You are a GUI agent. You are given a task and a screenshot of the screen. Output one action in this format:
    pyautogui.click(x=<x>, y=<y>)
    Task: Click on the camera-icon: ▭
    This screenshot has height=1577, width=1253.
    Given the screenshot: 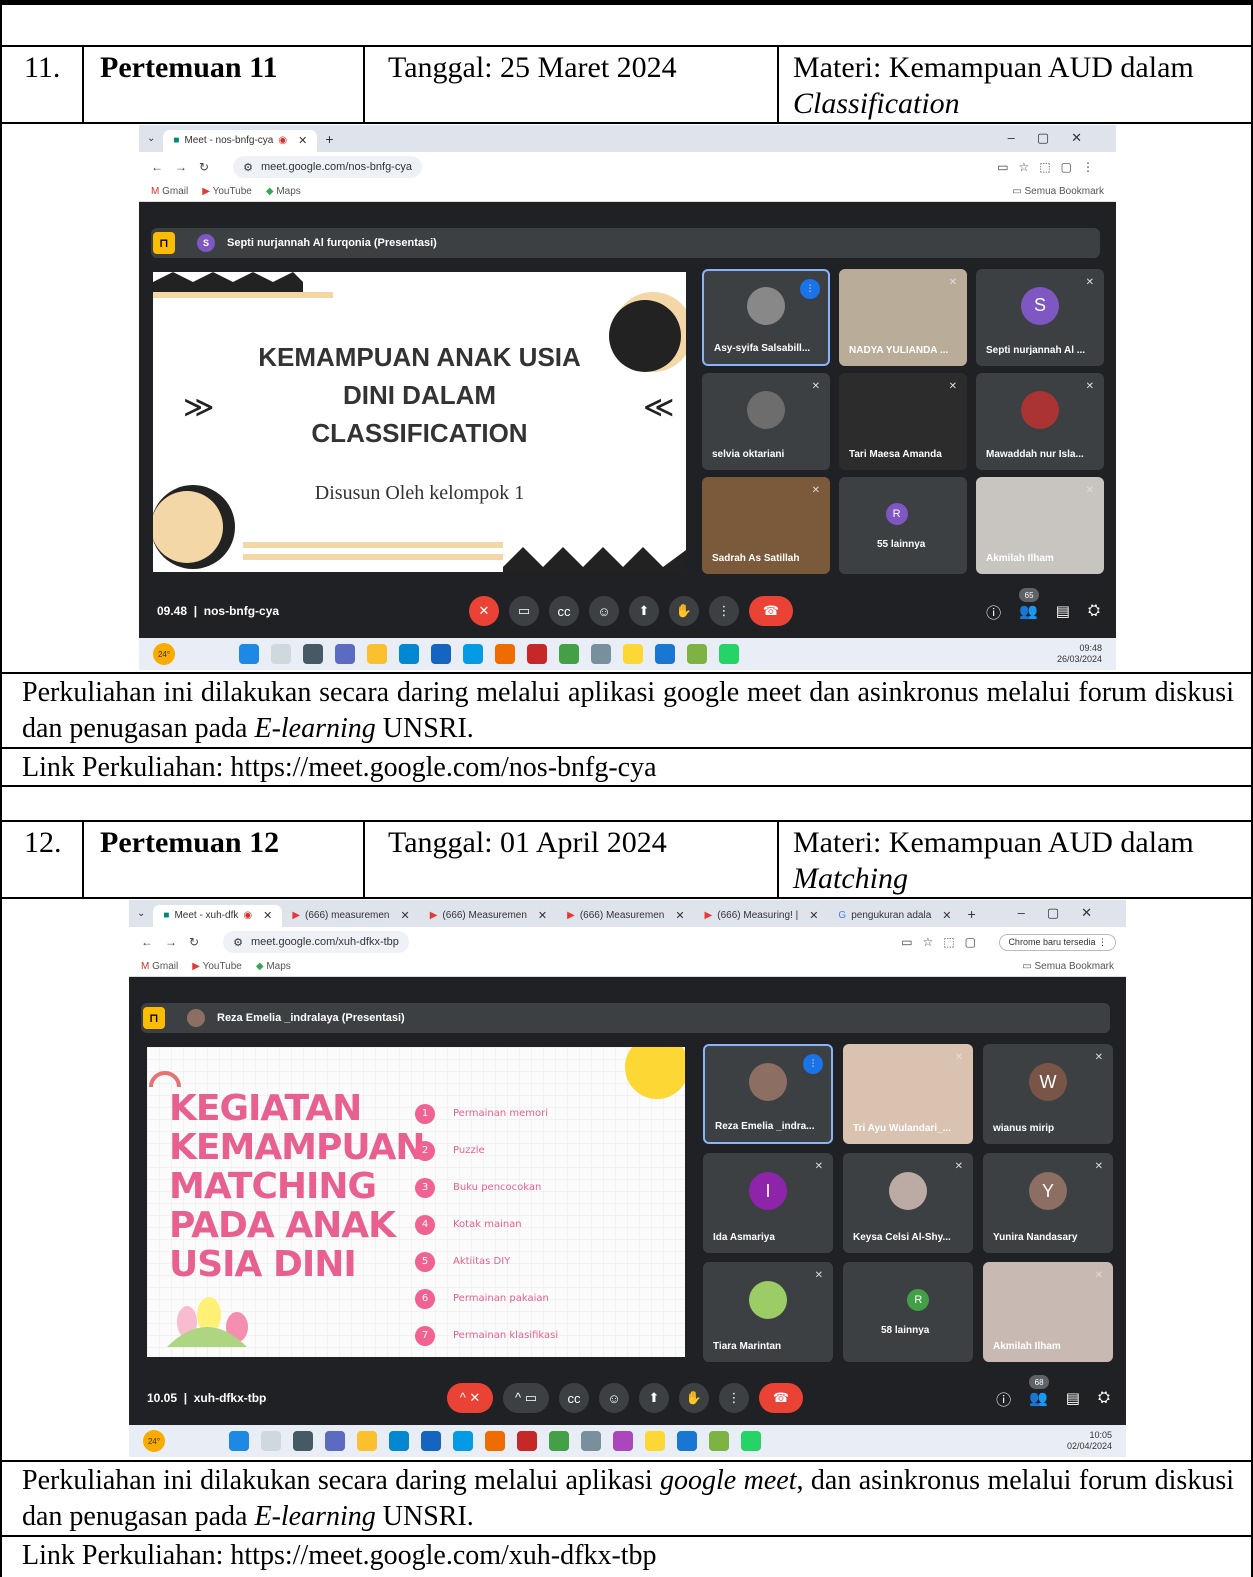 What is the action you would take?
    pyautogui.click(x=524, y=611)
    